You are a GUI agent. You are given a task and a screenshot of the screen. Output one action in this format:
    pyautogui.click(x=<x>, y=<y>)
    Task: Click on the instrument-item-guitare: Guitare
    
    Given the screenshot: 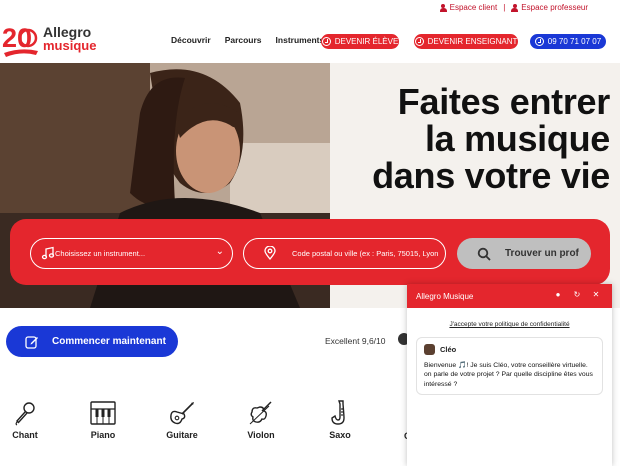 What is the action you would take?
    pyautogui.click(x=182, y=420)
    